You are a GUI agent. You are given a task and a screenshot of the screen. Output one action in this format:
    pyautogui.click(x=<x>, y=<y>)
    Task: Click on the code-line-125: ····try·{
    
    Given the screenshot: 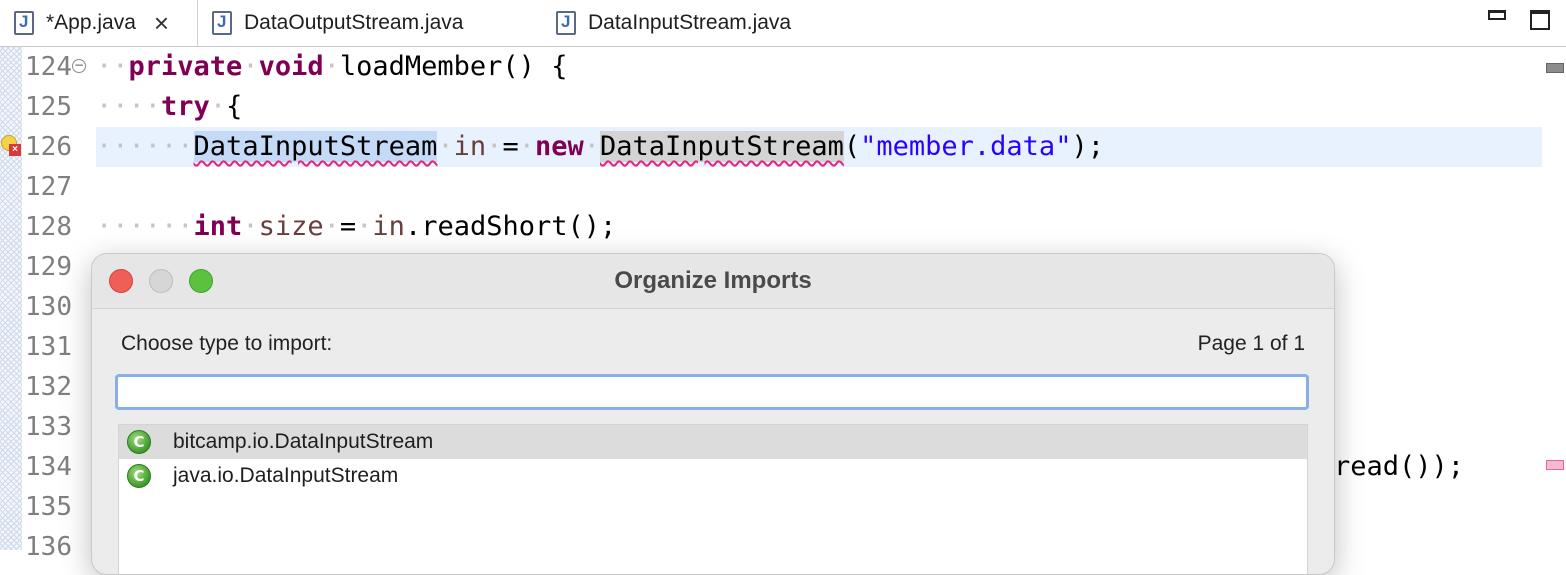 What is the action you would take?
    pyautogui.click(x=169, y=106)
    